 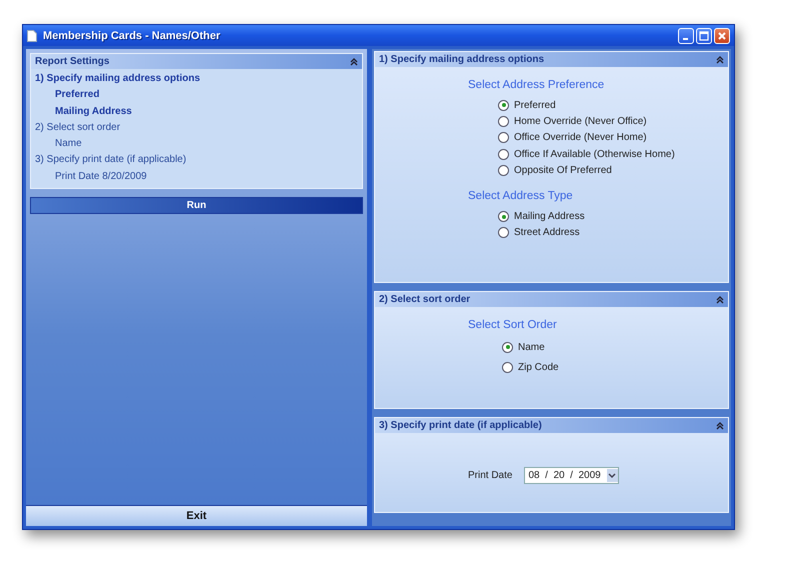 I want to click on close-icon, so click(x=722, y=35).